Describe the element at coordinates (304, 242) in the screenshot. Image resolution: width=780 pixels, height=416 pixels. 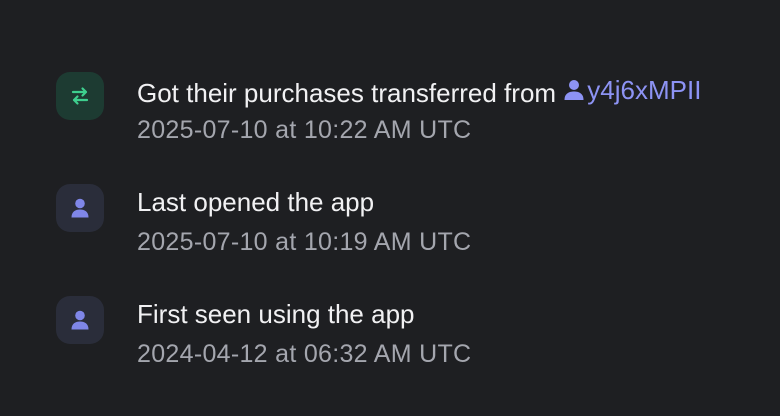
I see `event-timestamp: 2025-07-10 at 10:19 AM UTC` at that location.